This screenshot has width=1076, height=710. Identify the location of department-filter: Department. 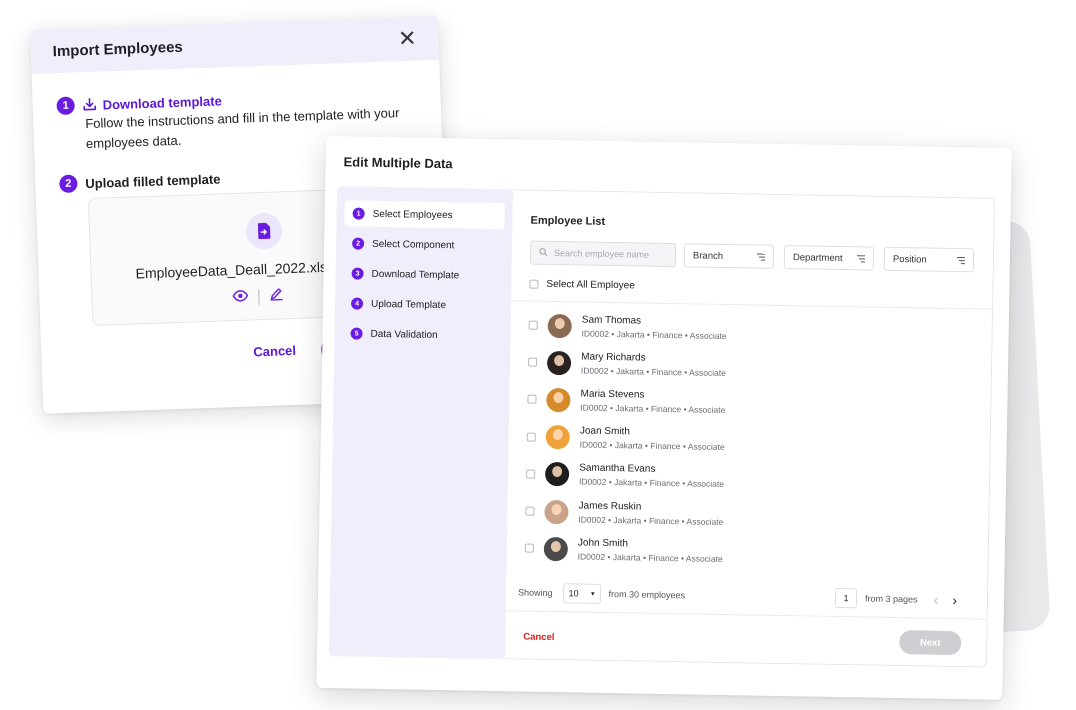
(829, 258).